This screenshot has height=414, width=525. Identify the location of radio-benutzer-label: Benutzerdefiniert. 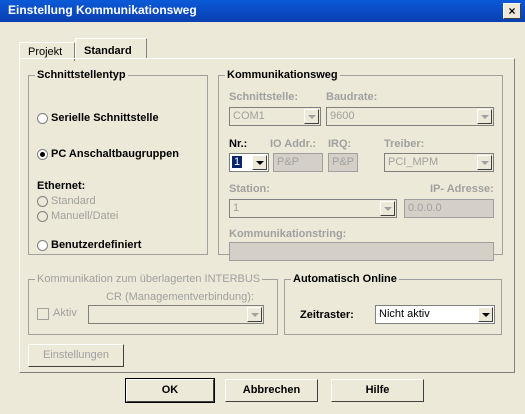
(96, 245).